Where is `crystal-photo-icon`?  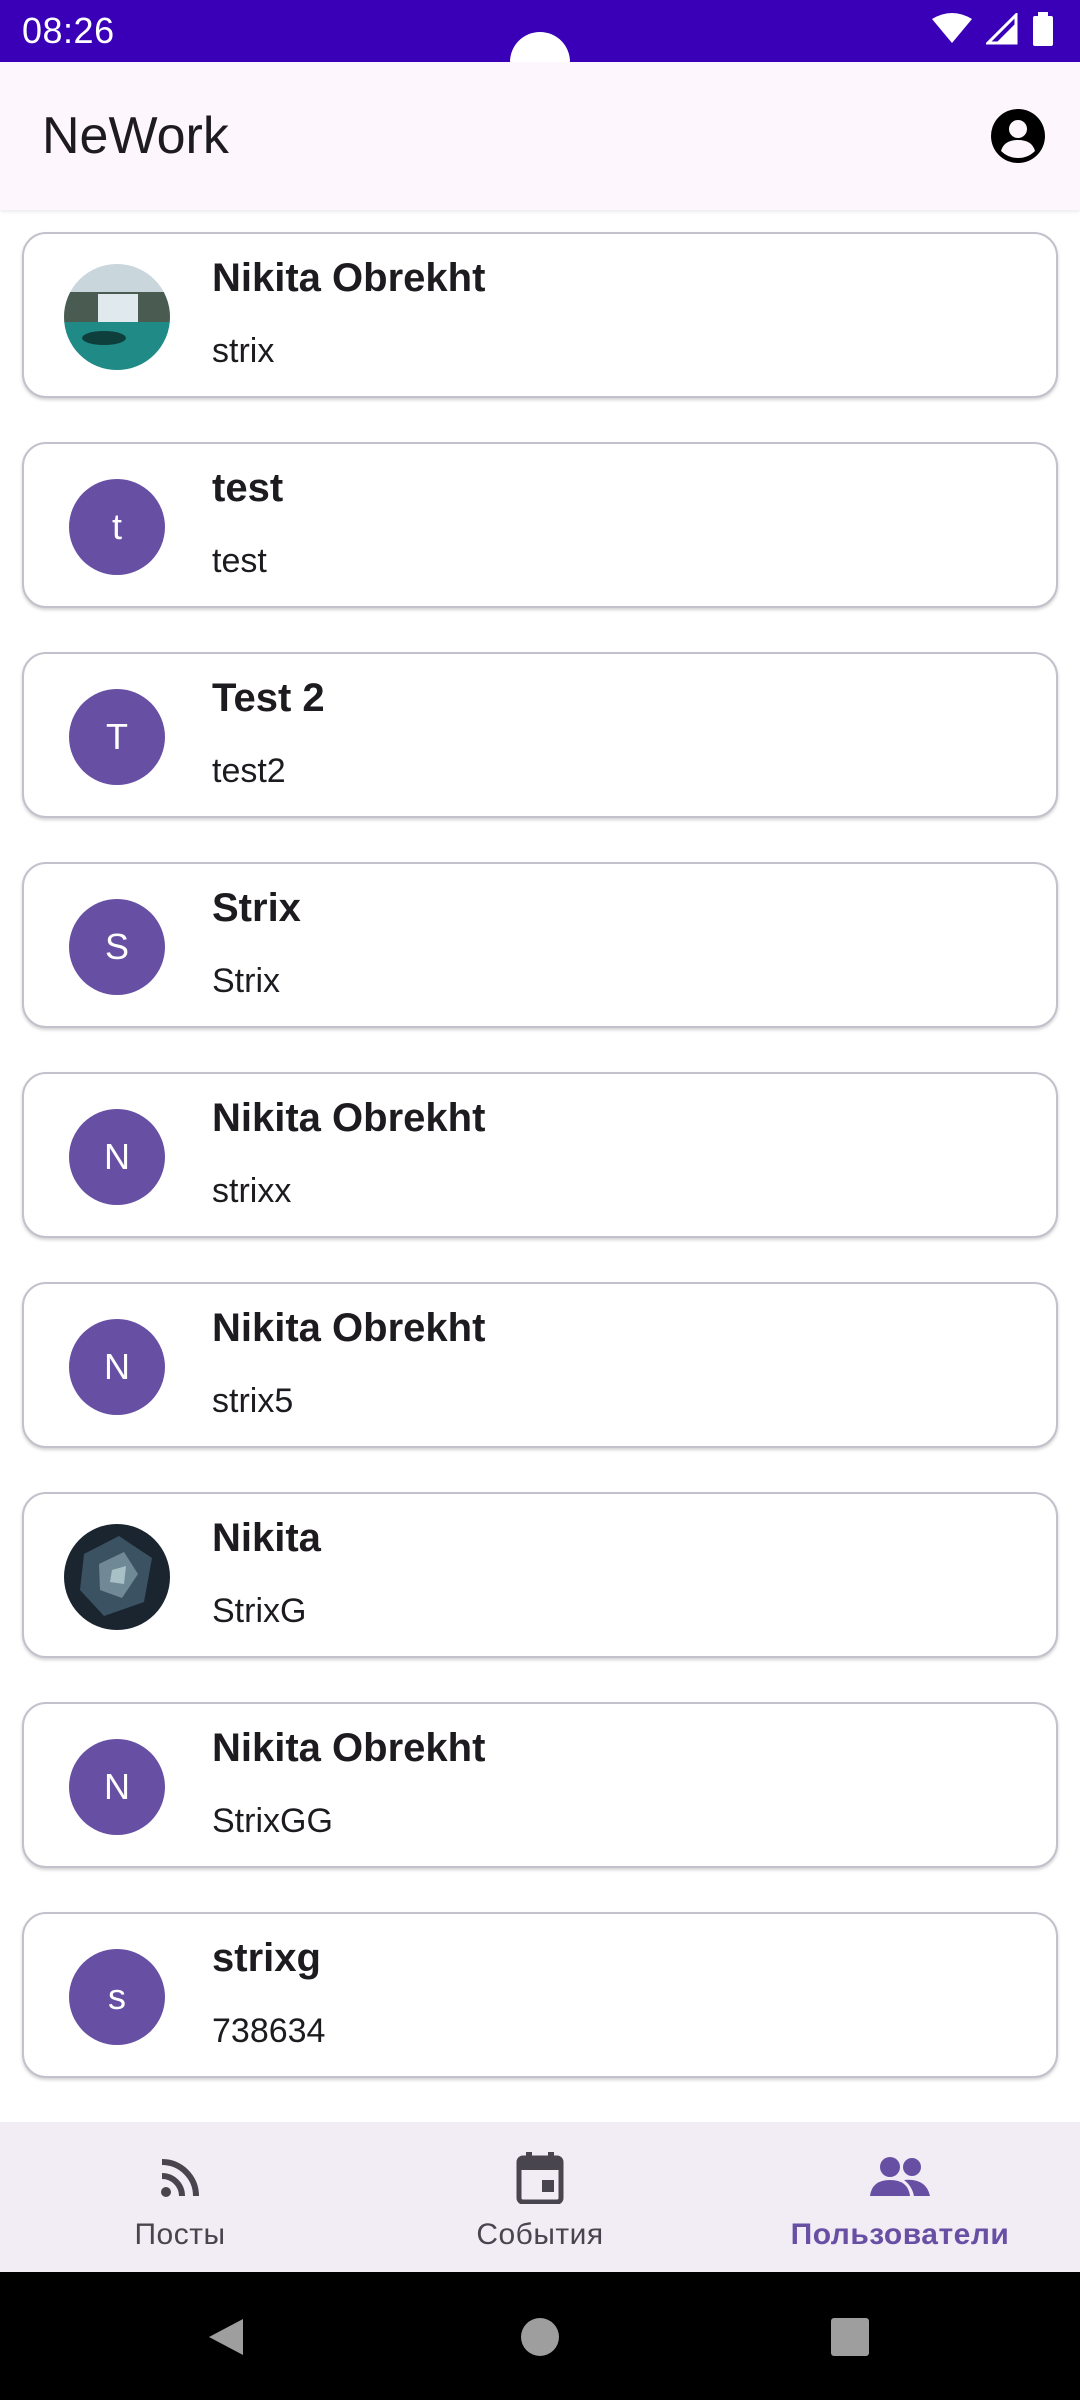
crystal-photo-icon is located at coordinates (117, 1577).